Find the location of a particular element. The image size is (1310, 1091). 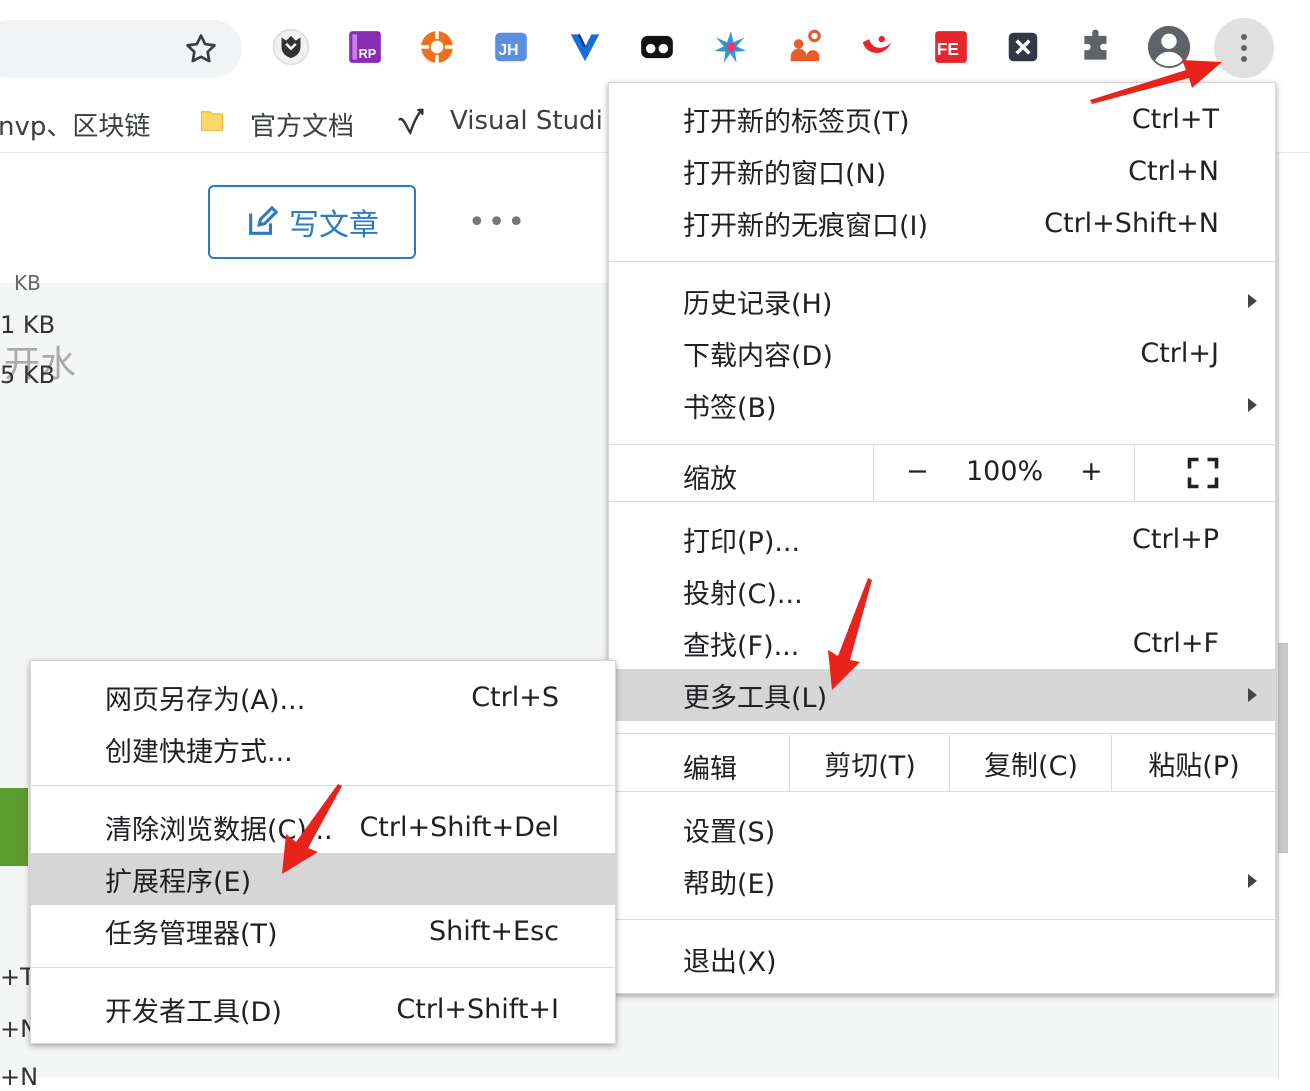

fe-extension-icon: FE is located at coordinates (951, 47).